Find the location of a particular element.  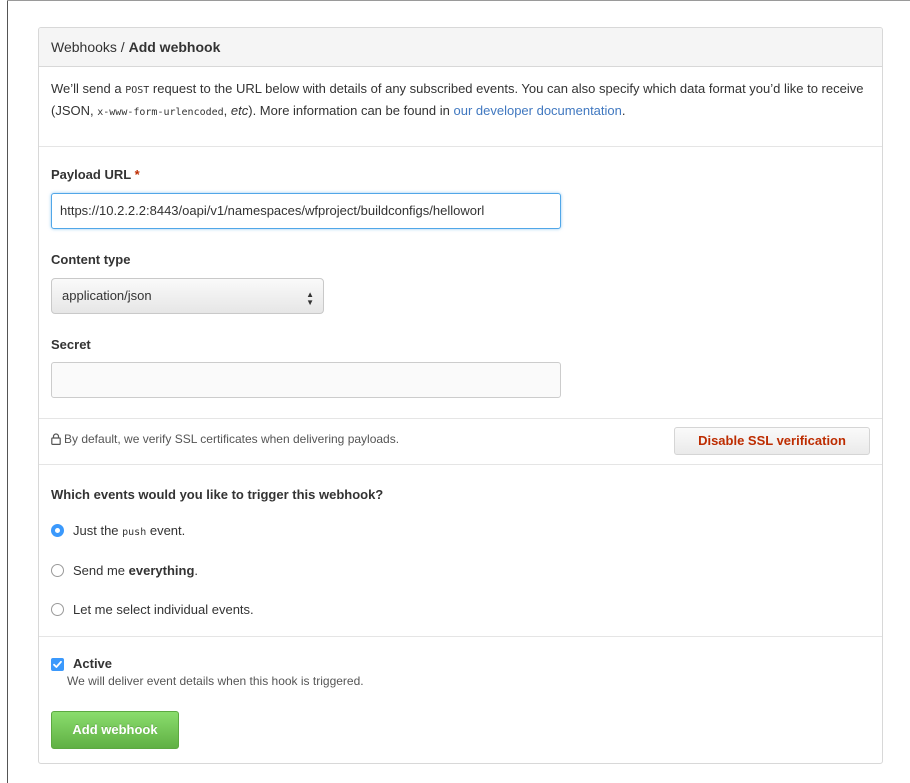

content-type-select: application/json ▲ ▼ is located at coordinates (187, 296).